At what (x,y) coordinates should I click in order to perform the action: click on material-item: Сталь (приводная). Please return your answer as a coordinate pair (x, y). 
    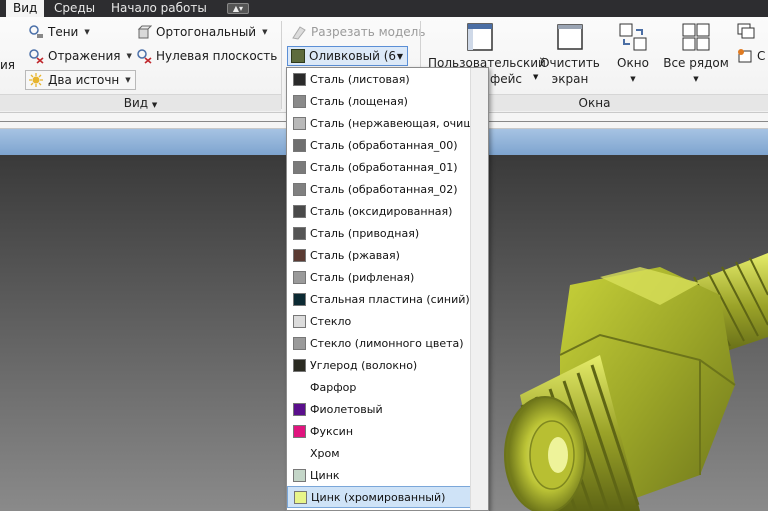
    Looking at the image, I should click on (387, 233).